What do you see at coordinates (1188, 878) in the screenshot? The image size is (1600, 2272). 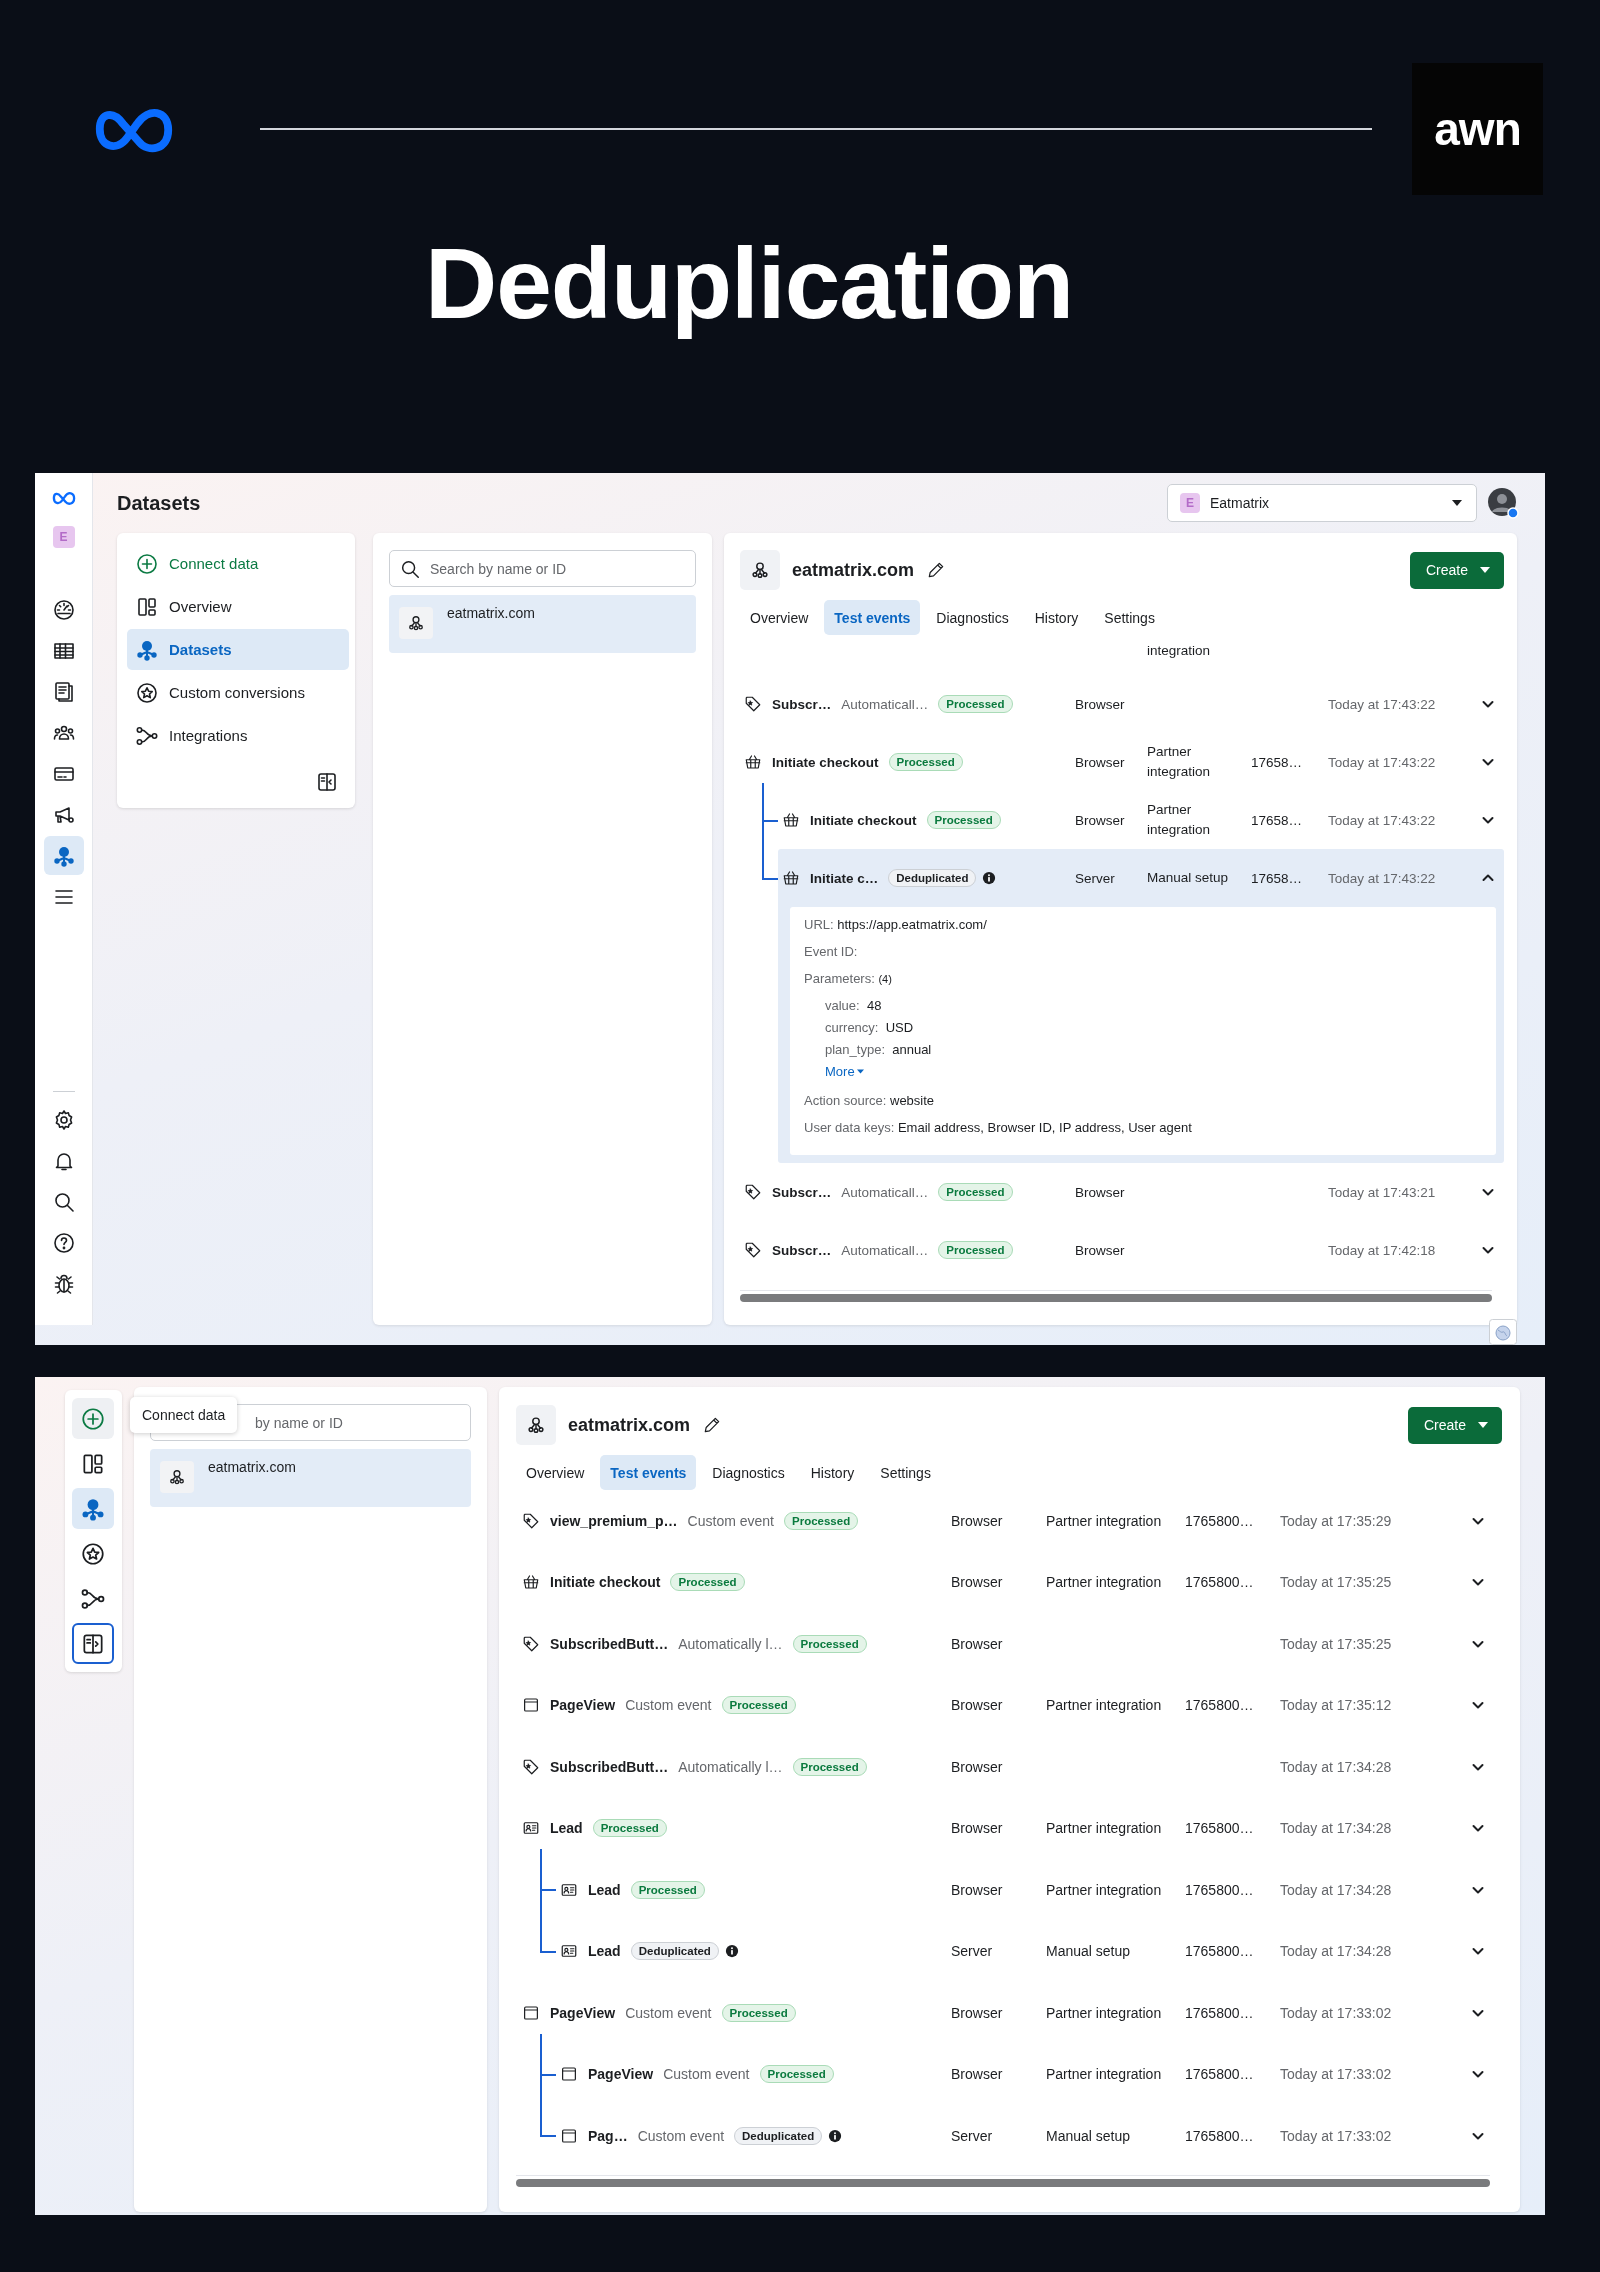 I see `setup-text: Manual setup` at bounding box center [1188, 878].